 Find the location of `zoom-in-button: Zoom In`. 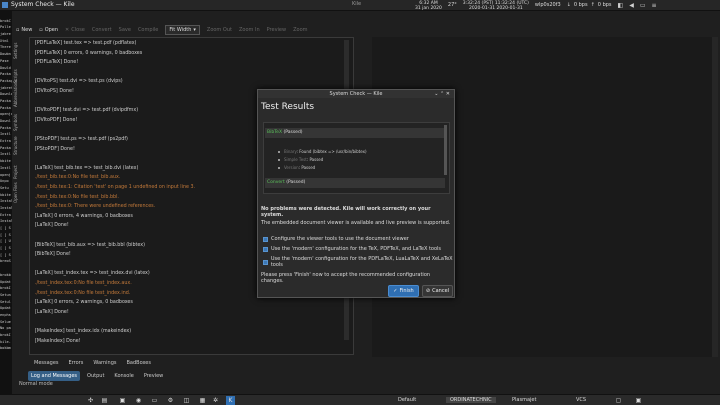

zoom-in-button: Zoom In is located at coordinates (249, 30).